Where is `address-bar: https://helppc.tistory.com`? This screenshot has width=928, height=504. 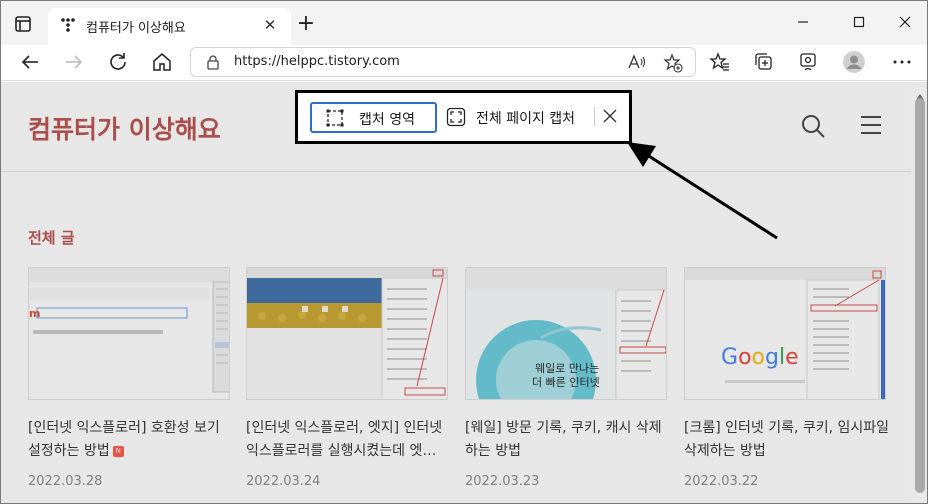
address-bar: https://helppc.tistory.com is located at coordinates (443, 62).